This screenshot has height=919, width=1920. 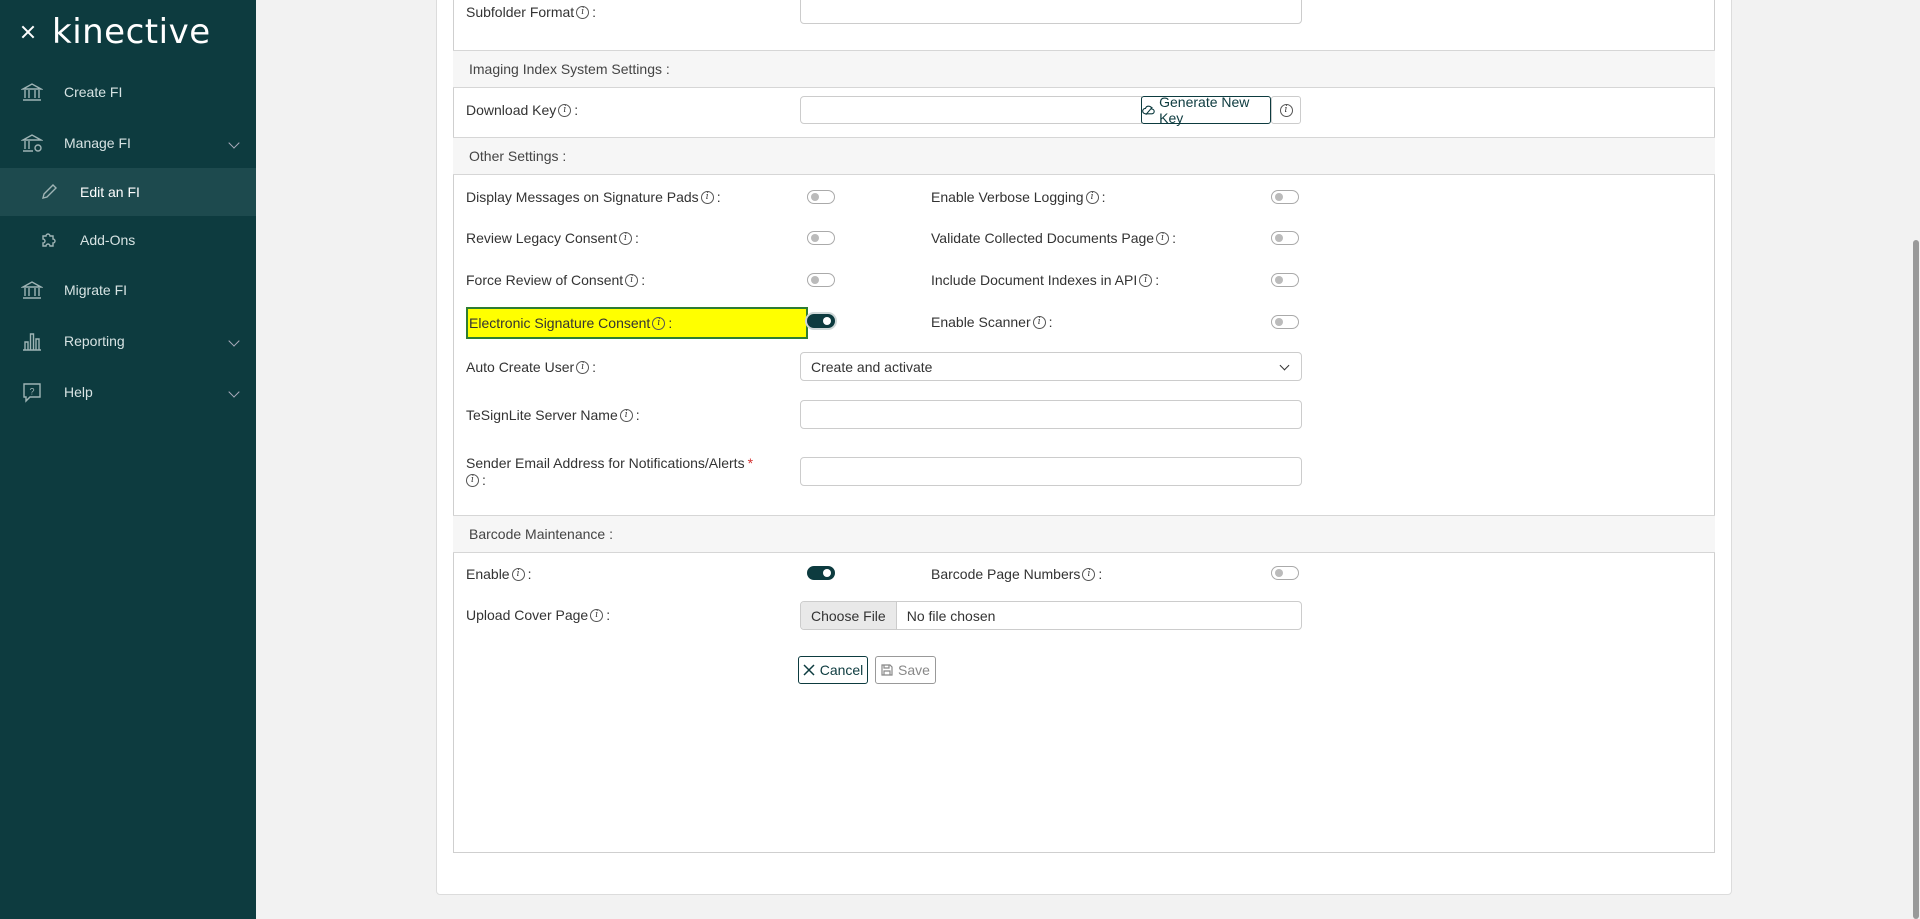 I want to click on validate-docs-toggle, so click(x=1285, y=238).